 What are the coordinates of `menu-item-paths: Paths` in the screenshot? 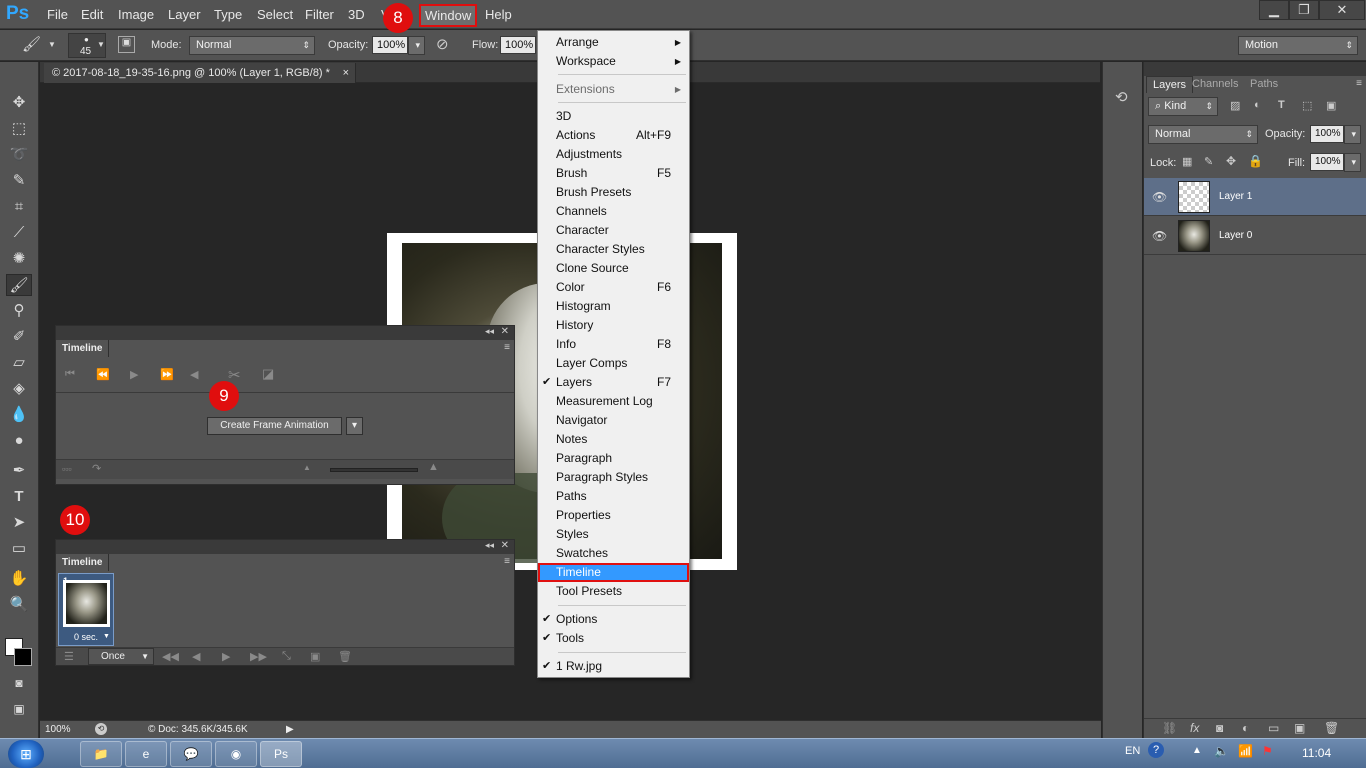 It's located at (613, 496).